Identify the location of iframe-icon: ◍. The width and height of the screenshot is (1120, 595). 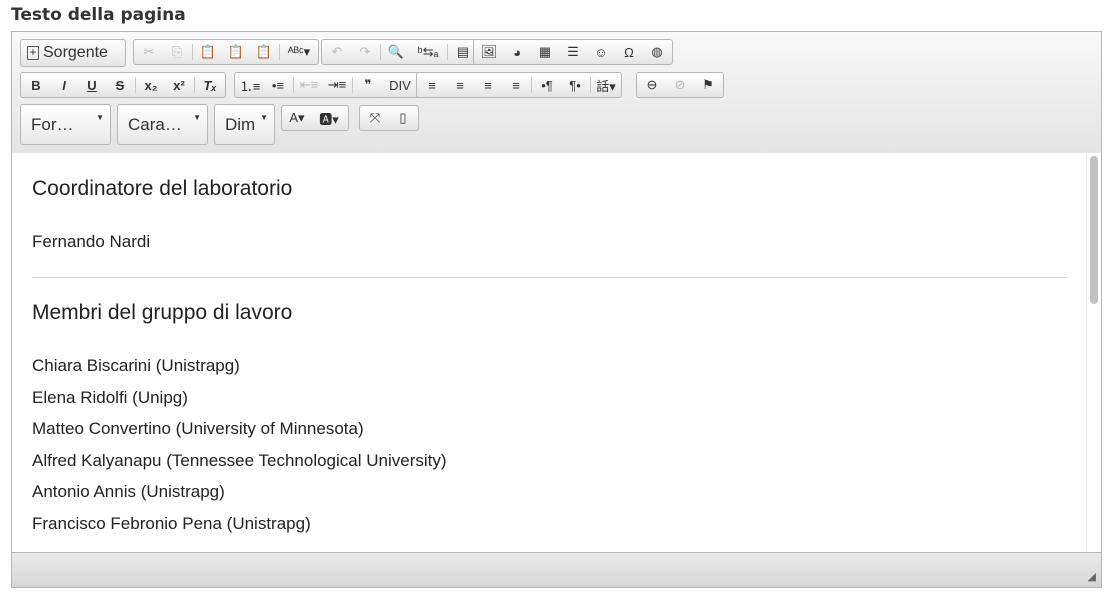
(657, 52).